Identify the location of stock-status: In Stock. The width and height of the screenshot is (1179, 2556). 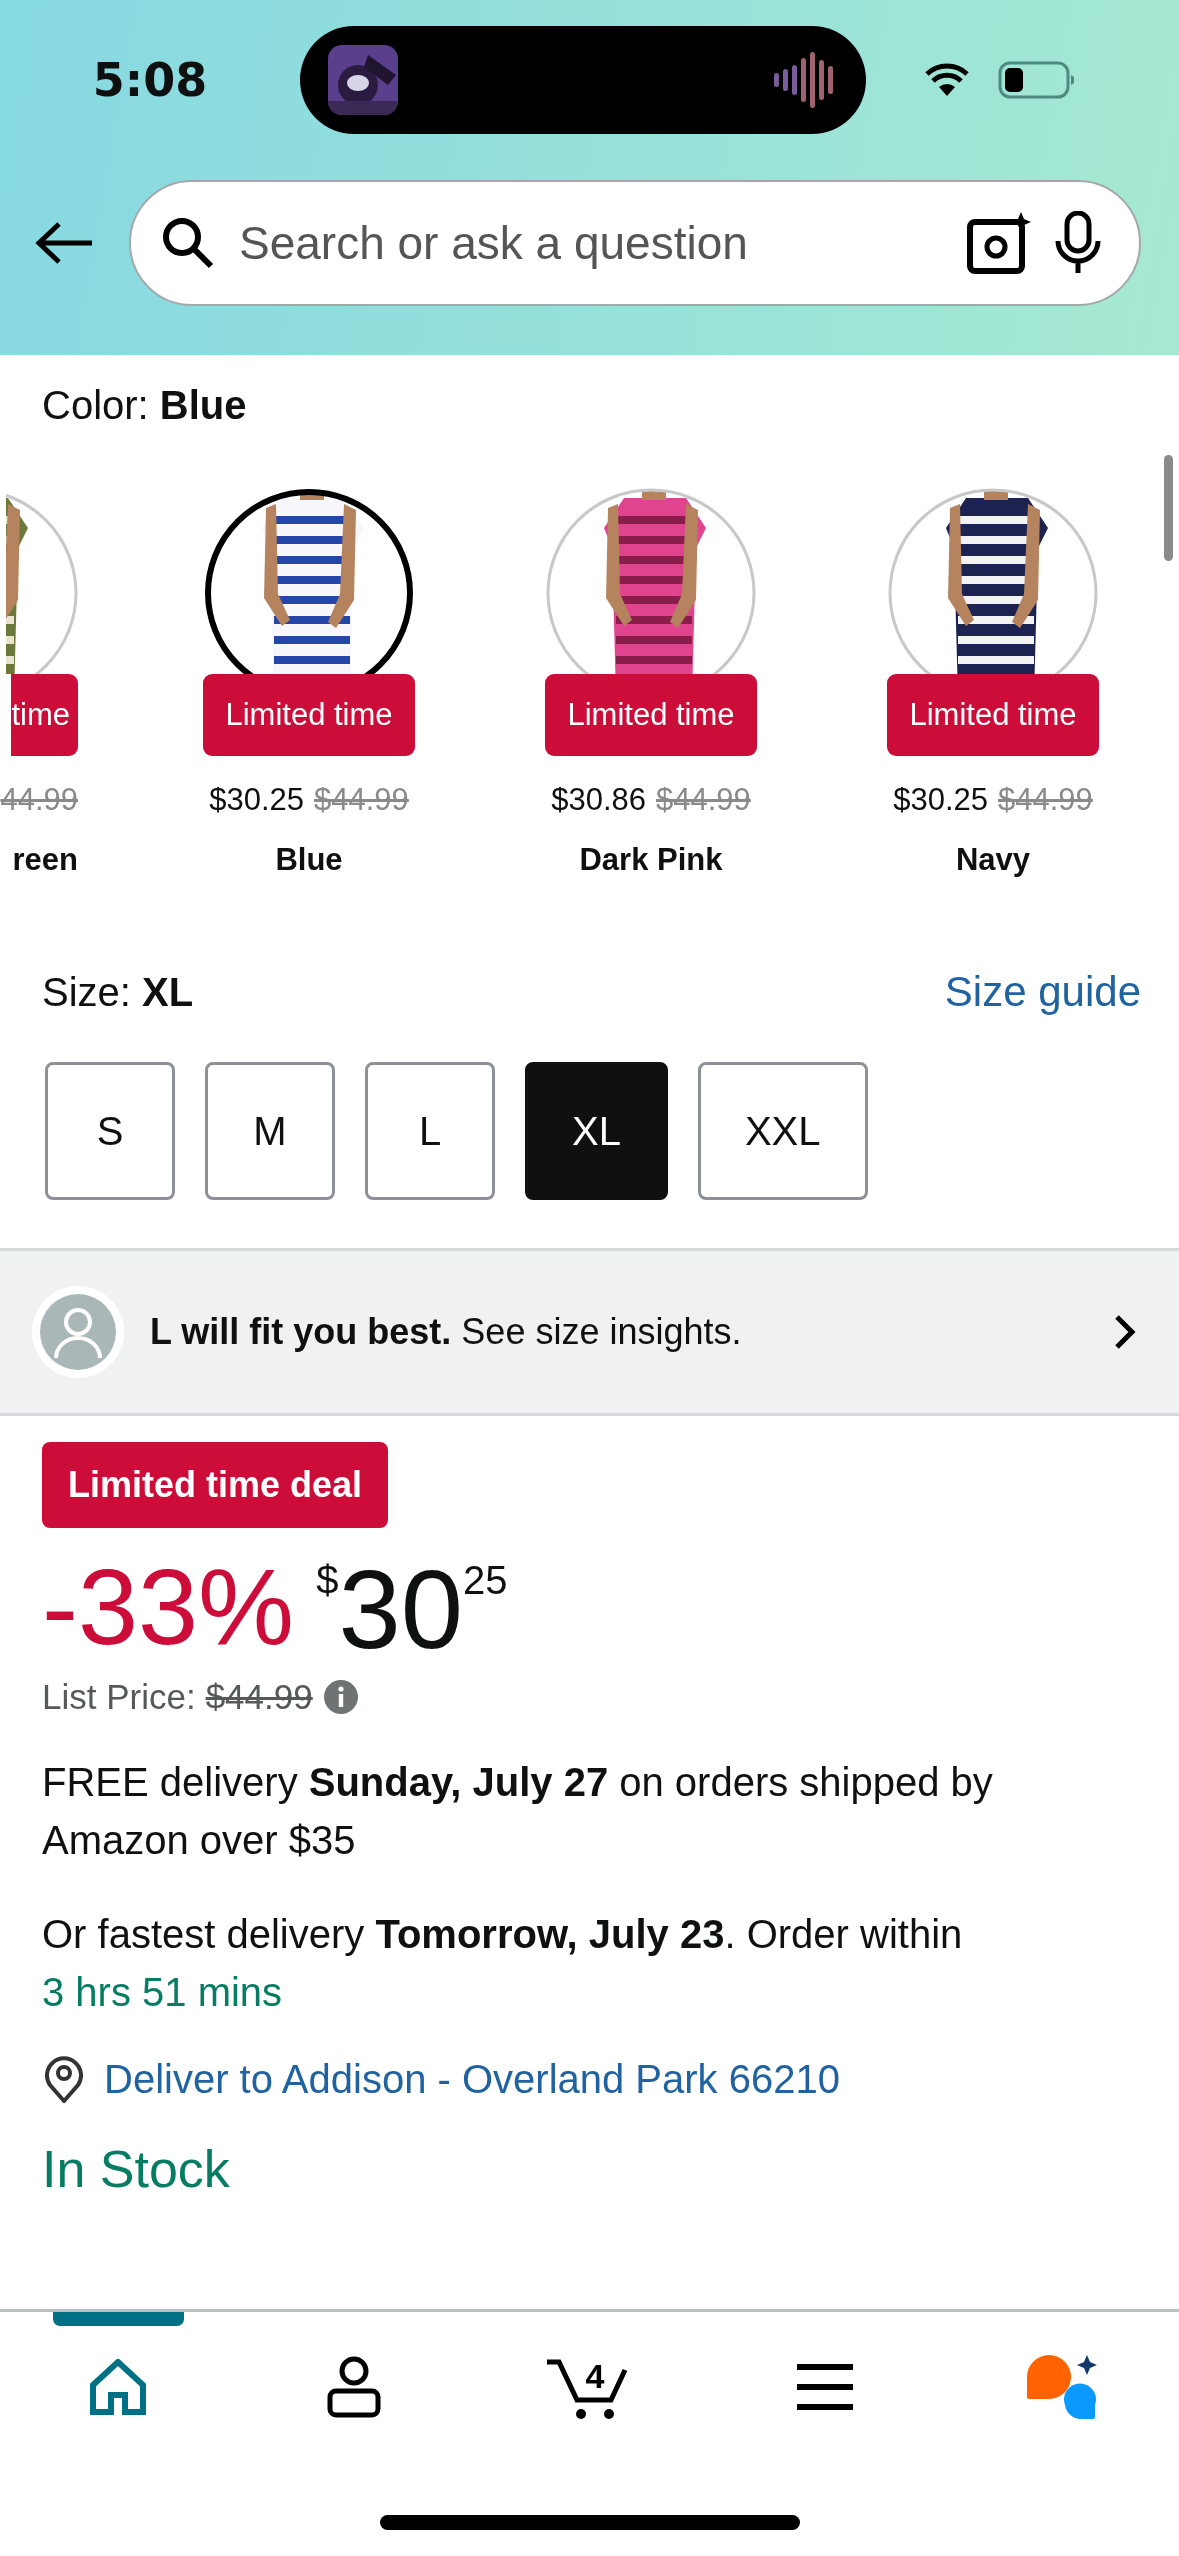
(136, 2169).